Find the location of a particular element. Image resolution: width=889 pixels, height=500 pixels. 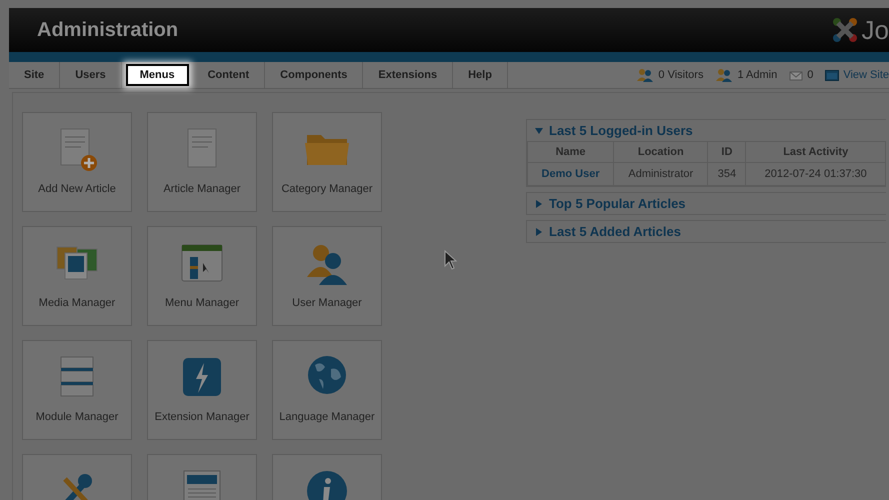

menu-tab: Menus is located at coordinates (157, 75).